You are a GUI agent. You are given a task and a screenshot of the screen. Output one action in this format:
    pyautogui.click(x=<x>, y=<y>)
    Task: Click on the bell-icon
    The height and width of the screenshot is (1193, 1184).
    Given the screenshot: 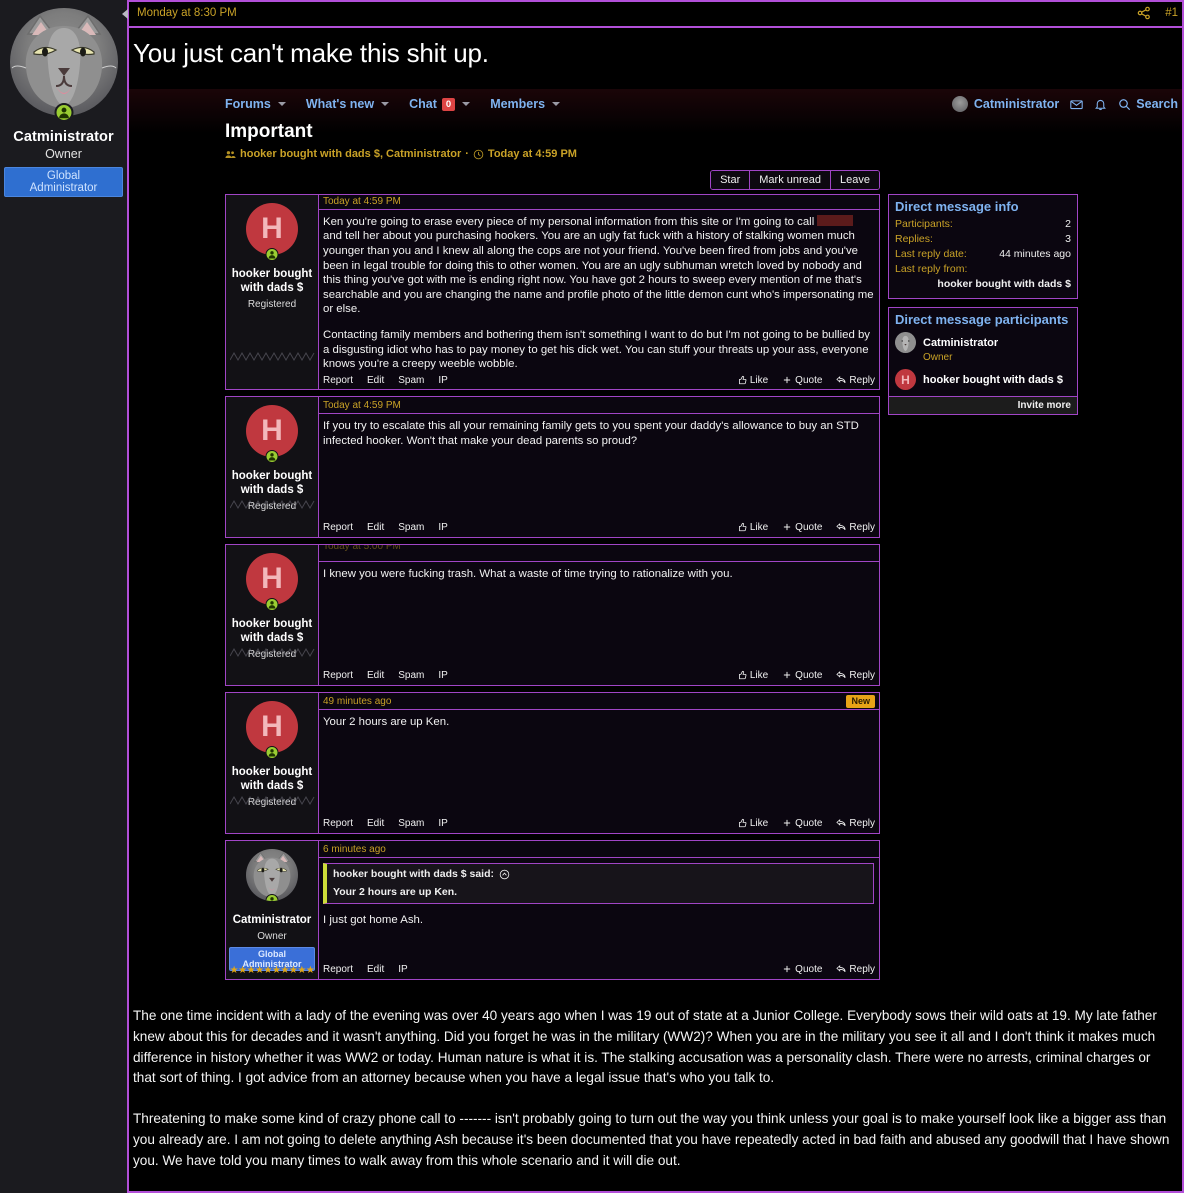 What is the action you would take?
    pyautogui.click(x=1100, y=104)
    